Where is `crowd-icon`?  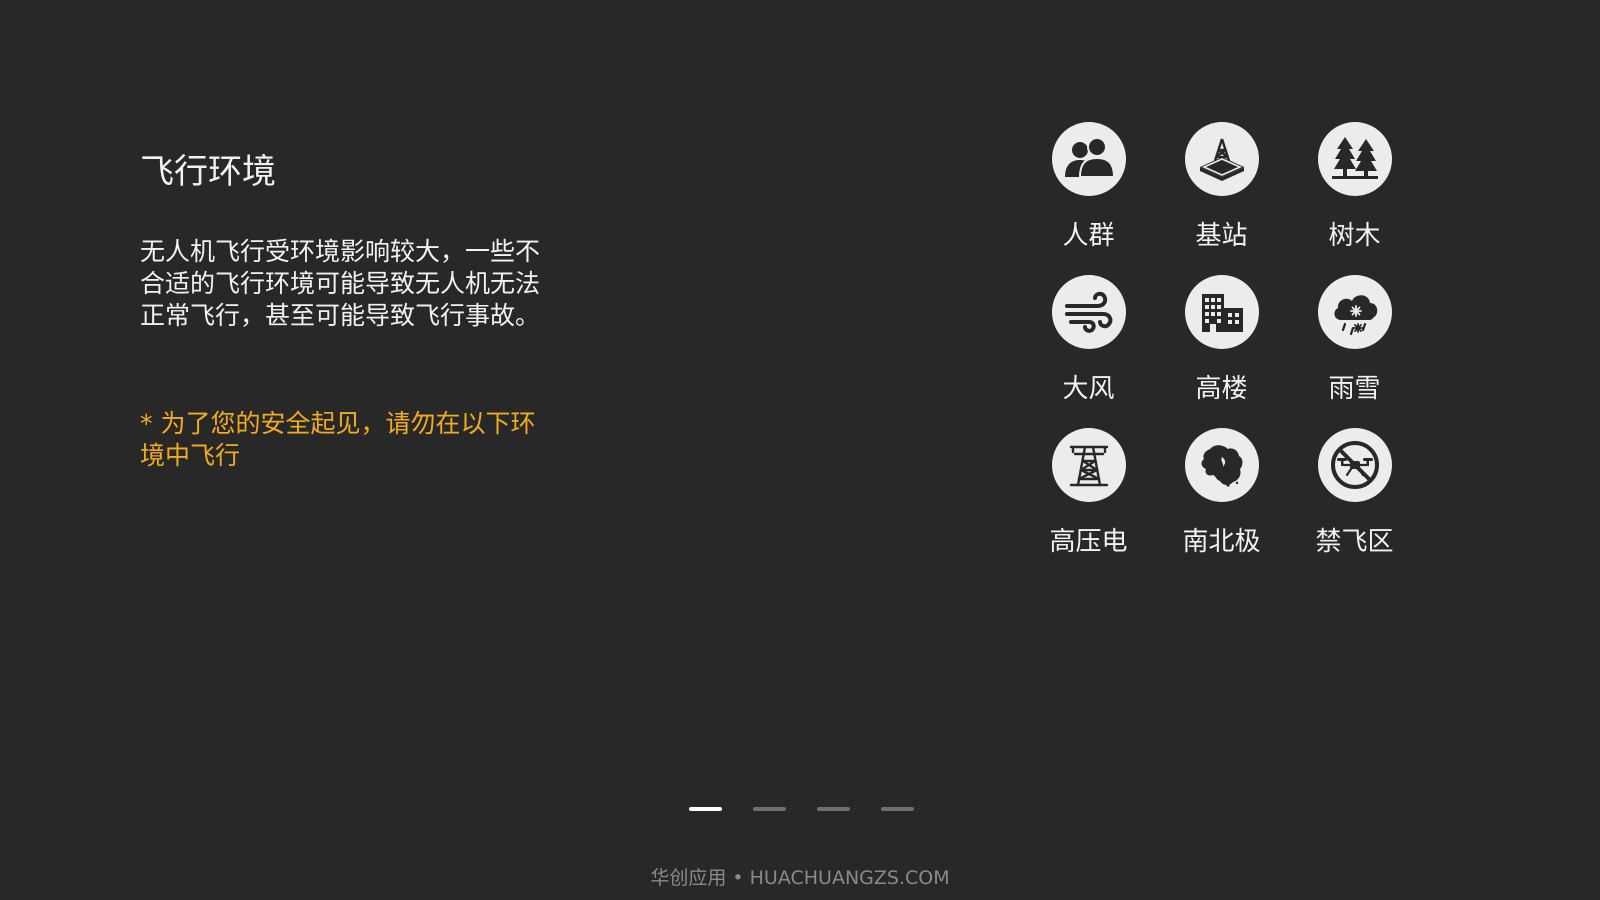 crowd-icon is located at coordinates (1088, 159).